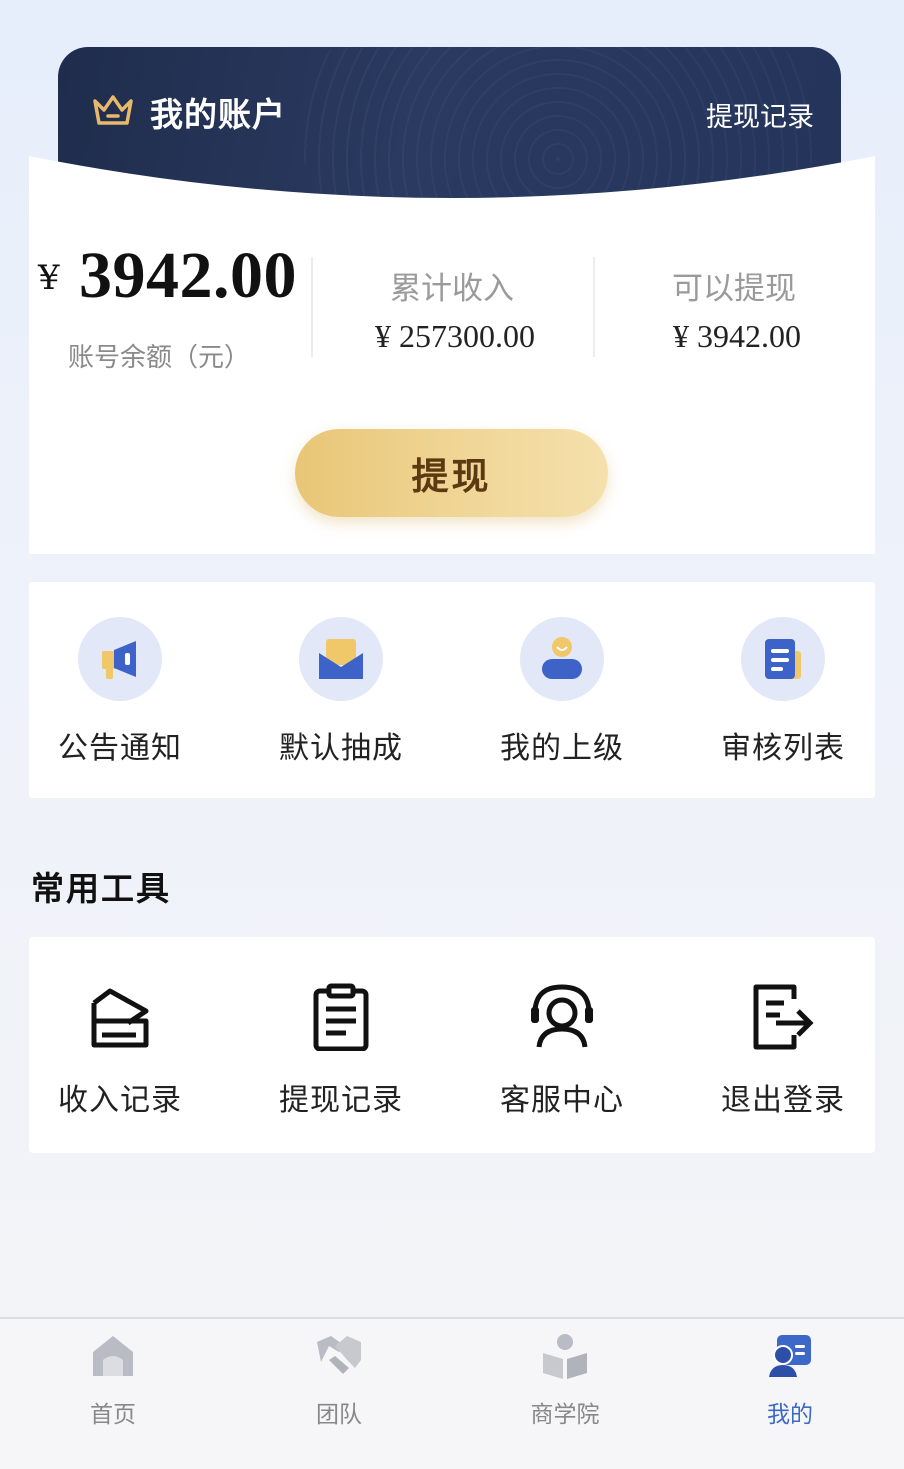  I want to click on tab-mine: 我的, so click(790, 1380).